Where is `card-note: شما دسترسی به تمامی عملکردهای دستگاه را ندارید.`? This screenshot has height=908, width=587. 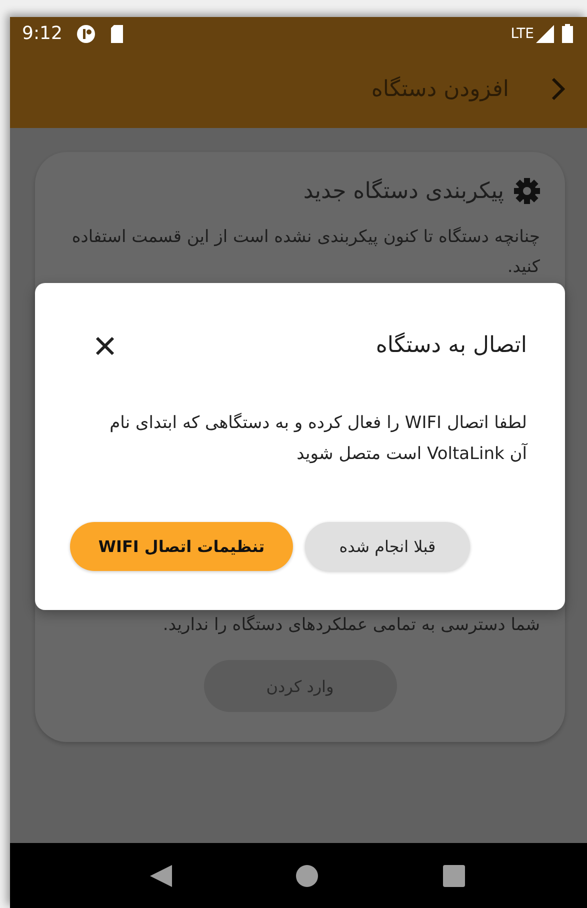 card-note: شما دسترسی به تمامی عملکردهای دستگاه را ندارید. is located at coordinates (351, 625).